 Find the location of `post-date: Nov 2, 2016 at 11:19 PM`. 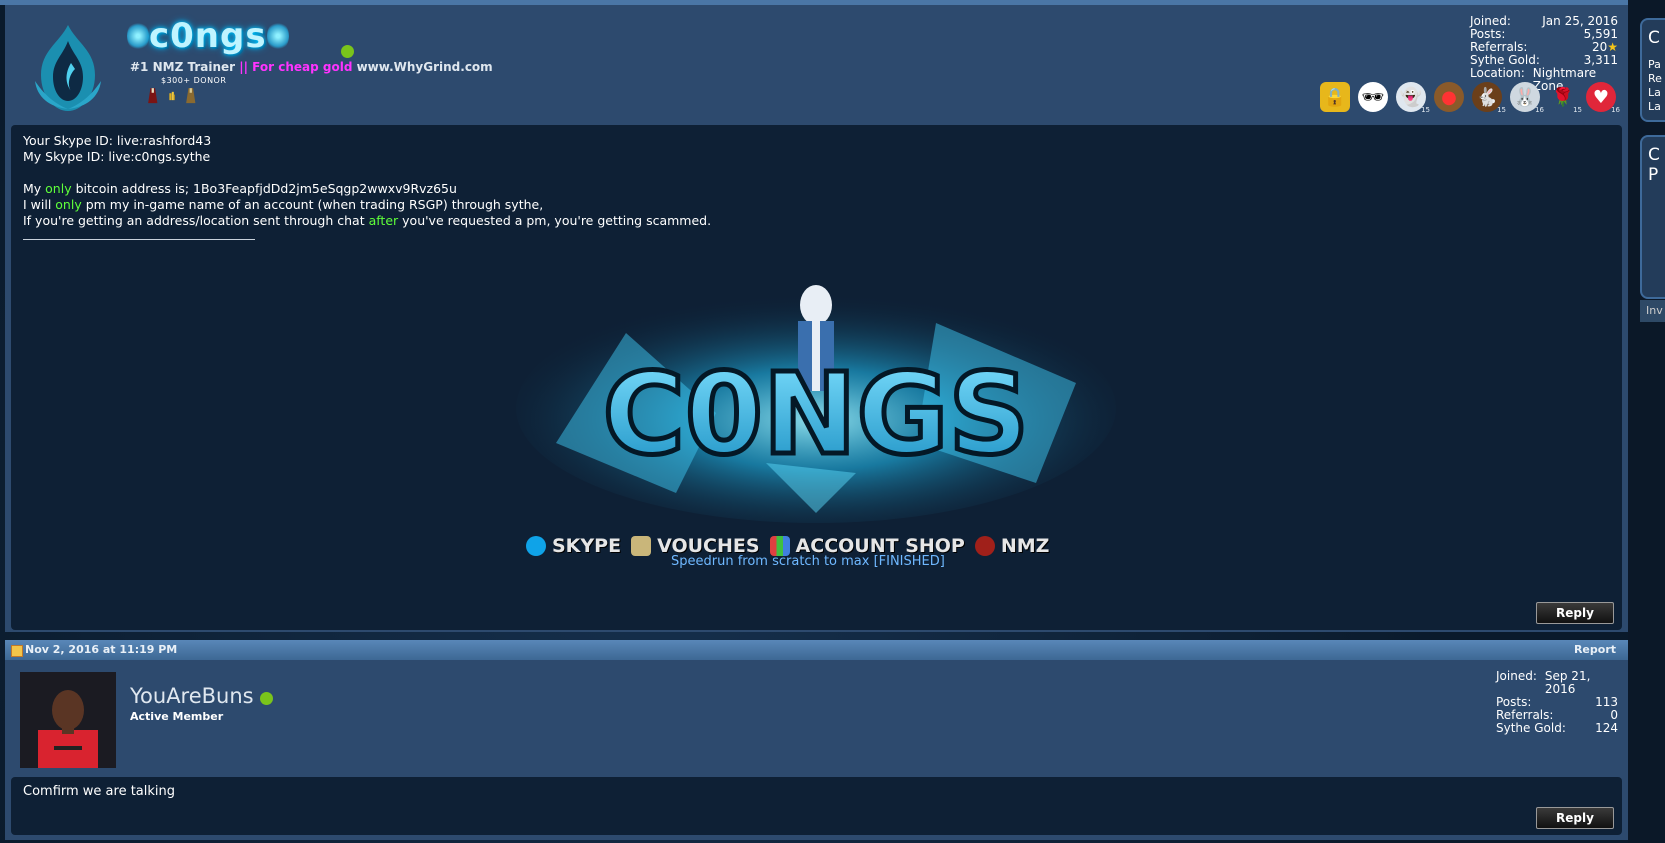

post-date: Nov 2, 2016 at 11:19 PM is located at coordinates (101, 649).